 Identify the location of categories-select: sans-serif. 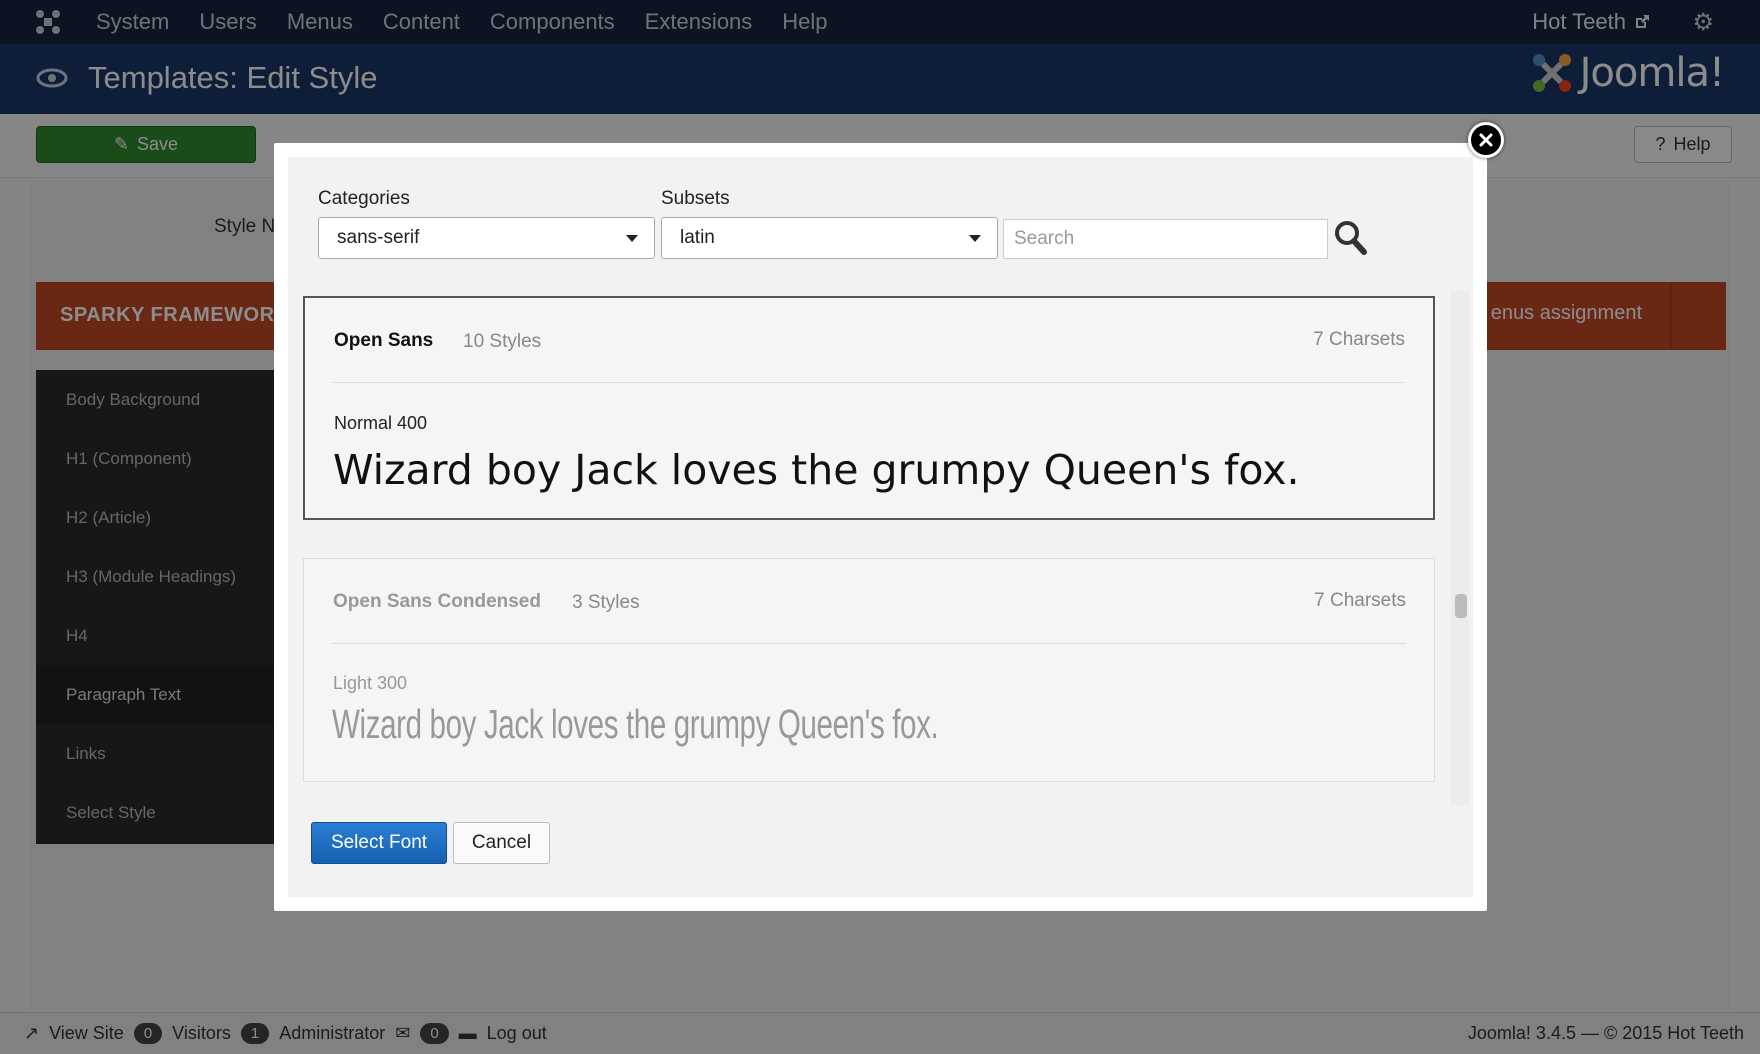
(486, 238).